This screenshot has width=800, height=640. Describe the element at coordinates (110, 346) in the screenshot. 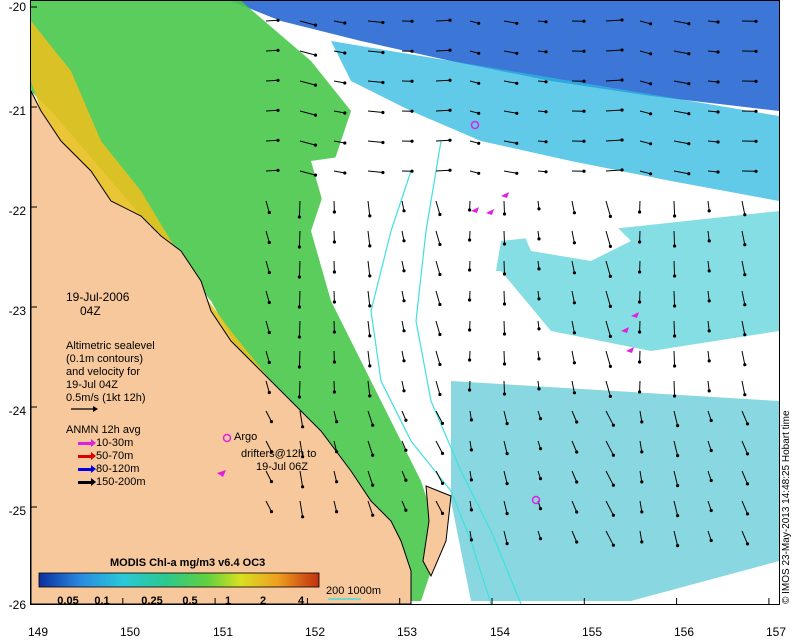

I see `altimetry-text: Altimetric sealevel` at that location.